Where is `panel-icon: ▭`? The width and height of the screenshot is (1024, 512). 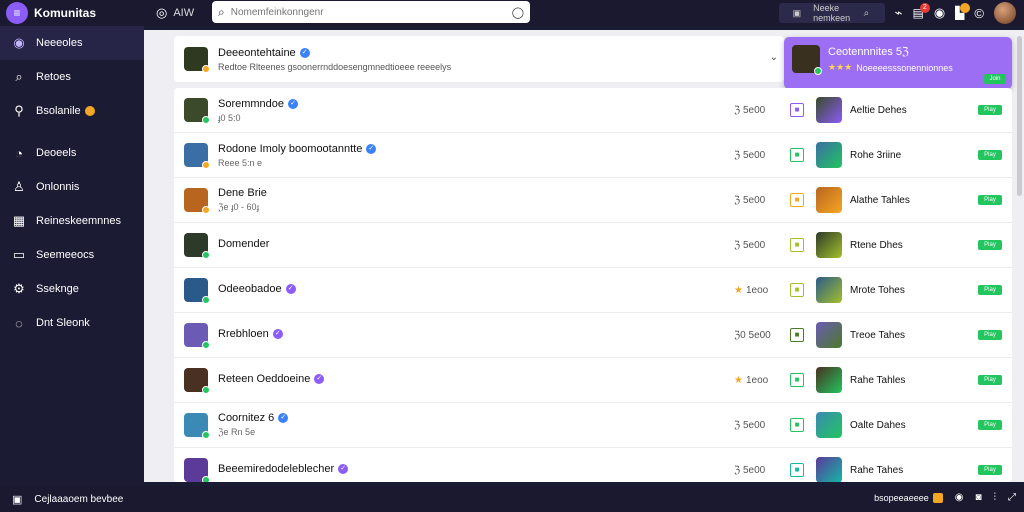 panel-icon: ▭ is located at coordinates (19, 254).